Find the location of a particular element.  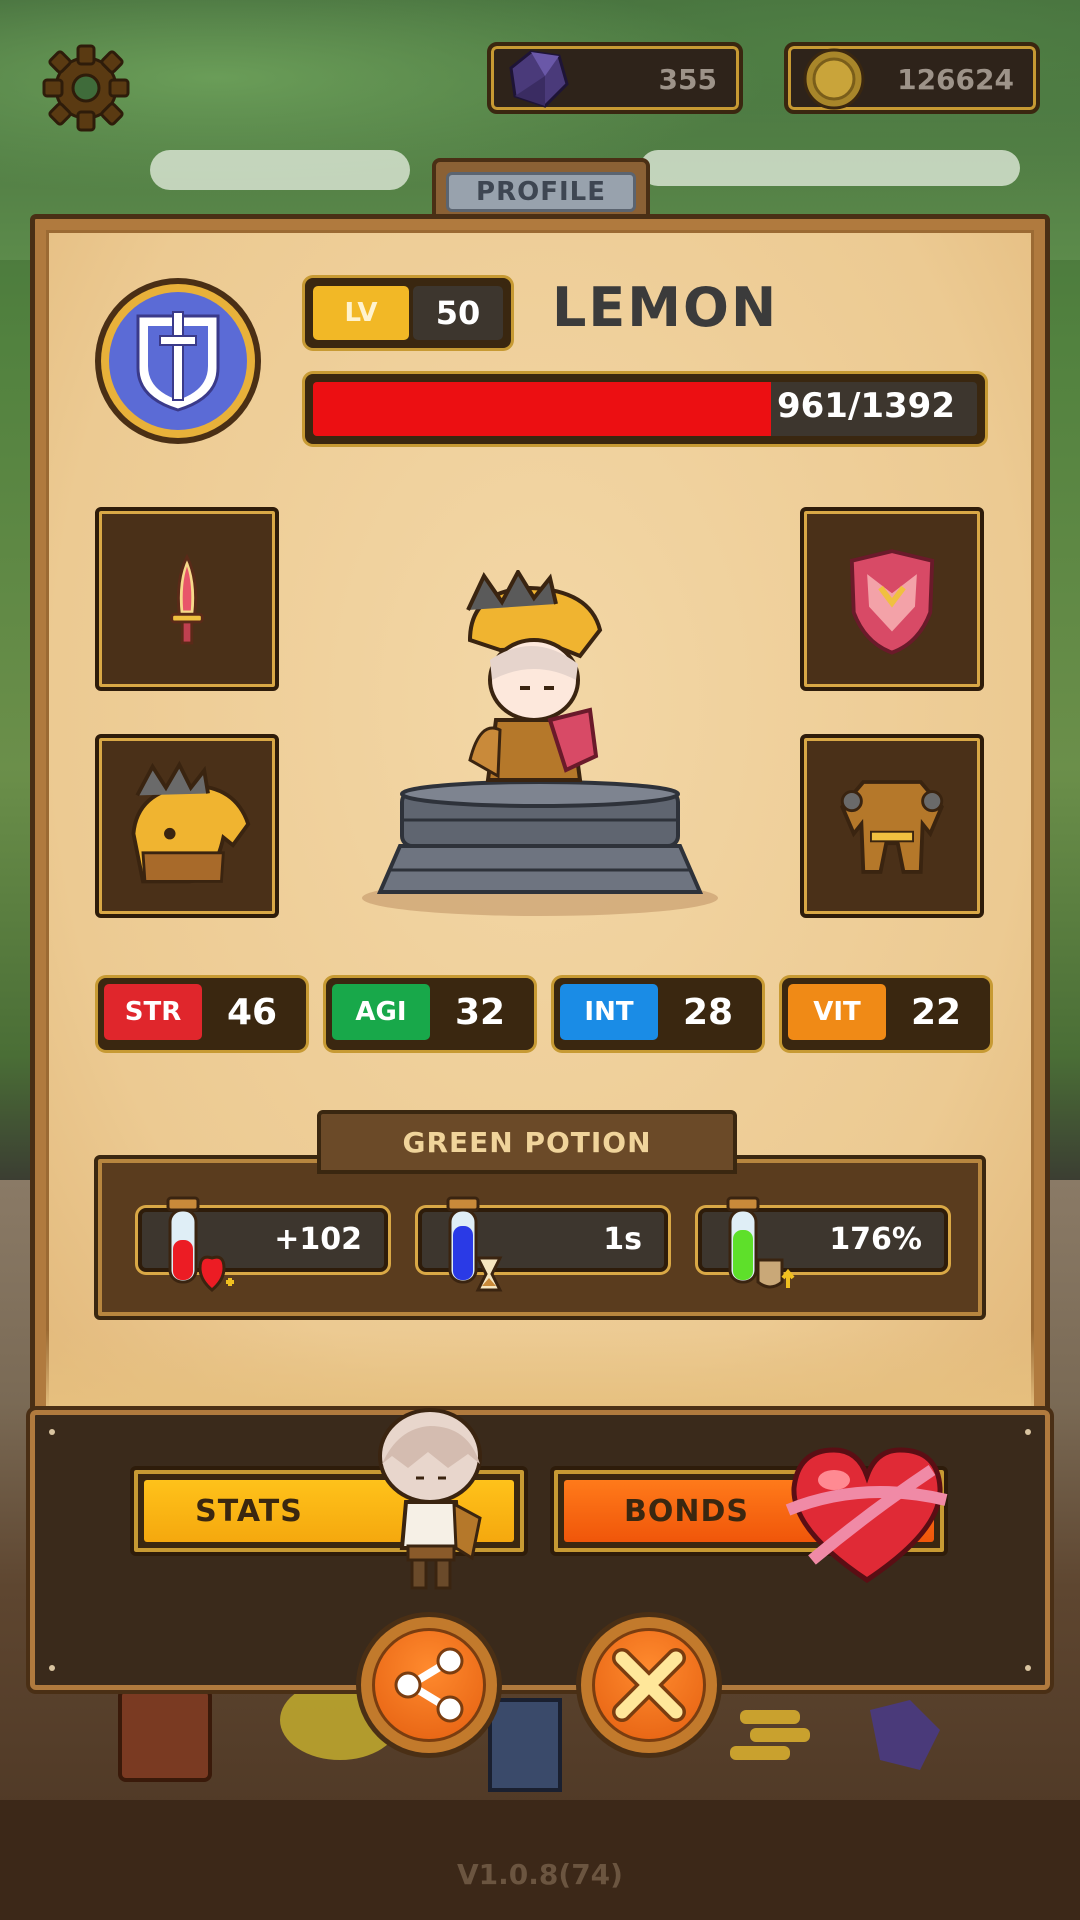

stat-label: AGI is located at coordinates (381, 1012).